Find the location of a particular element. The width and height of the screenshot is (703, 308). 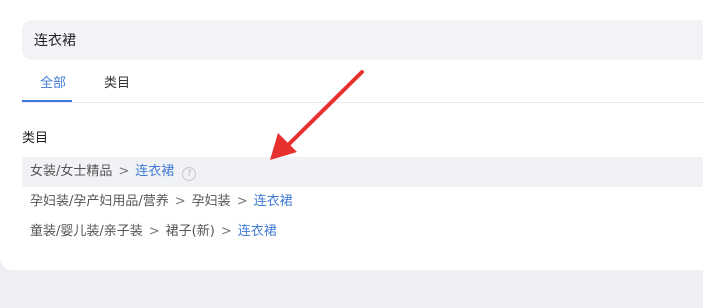

question-circle-icon: ? is located at coordinates (189, 174).